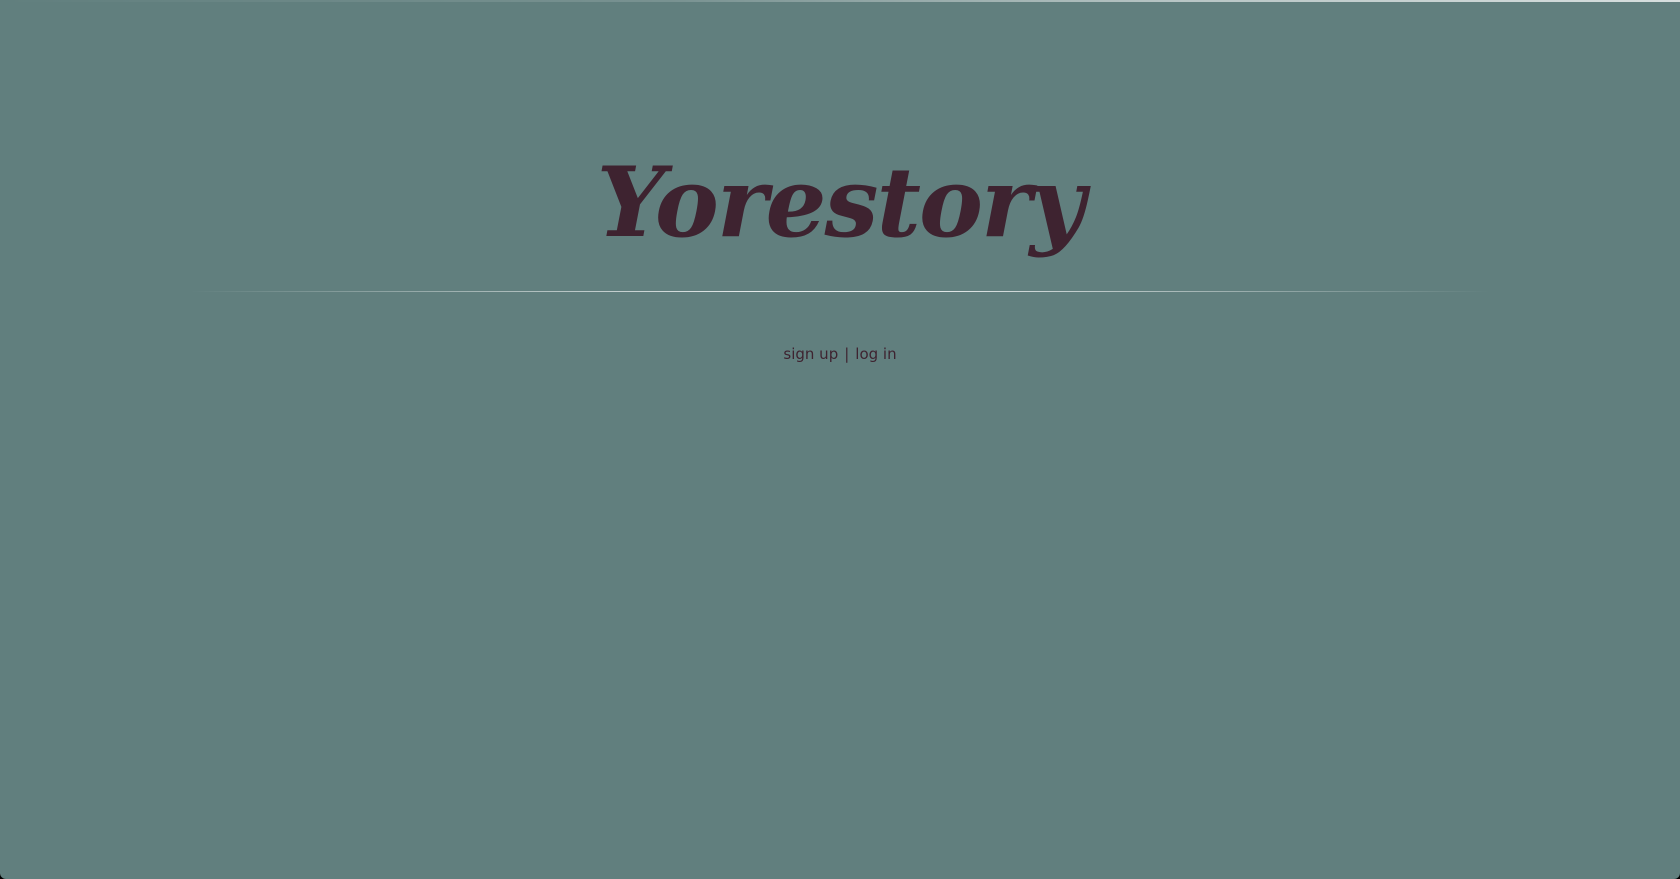 This screenshot has height=879, width=1680. Describe the element at coordinates (840, 1) in the screenshot. I see `window-top-edge` at that location.